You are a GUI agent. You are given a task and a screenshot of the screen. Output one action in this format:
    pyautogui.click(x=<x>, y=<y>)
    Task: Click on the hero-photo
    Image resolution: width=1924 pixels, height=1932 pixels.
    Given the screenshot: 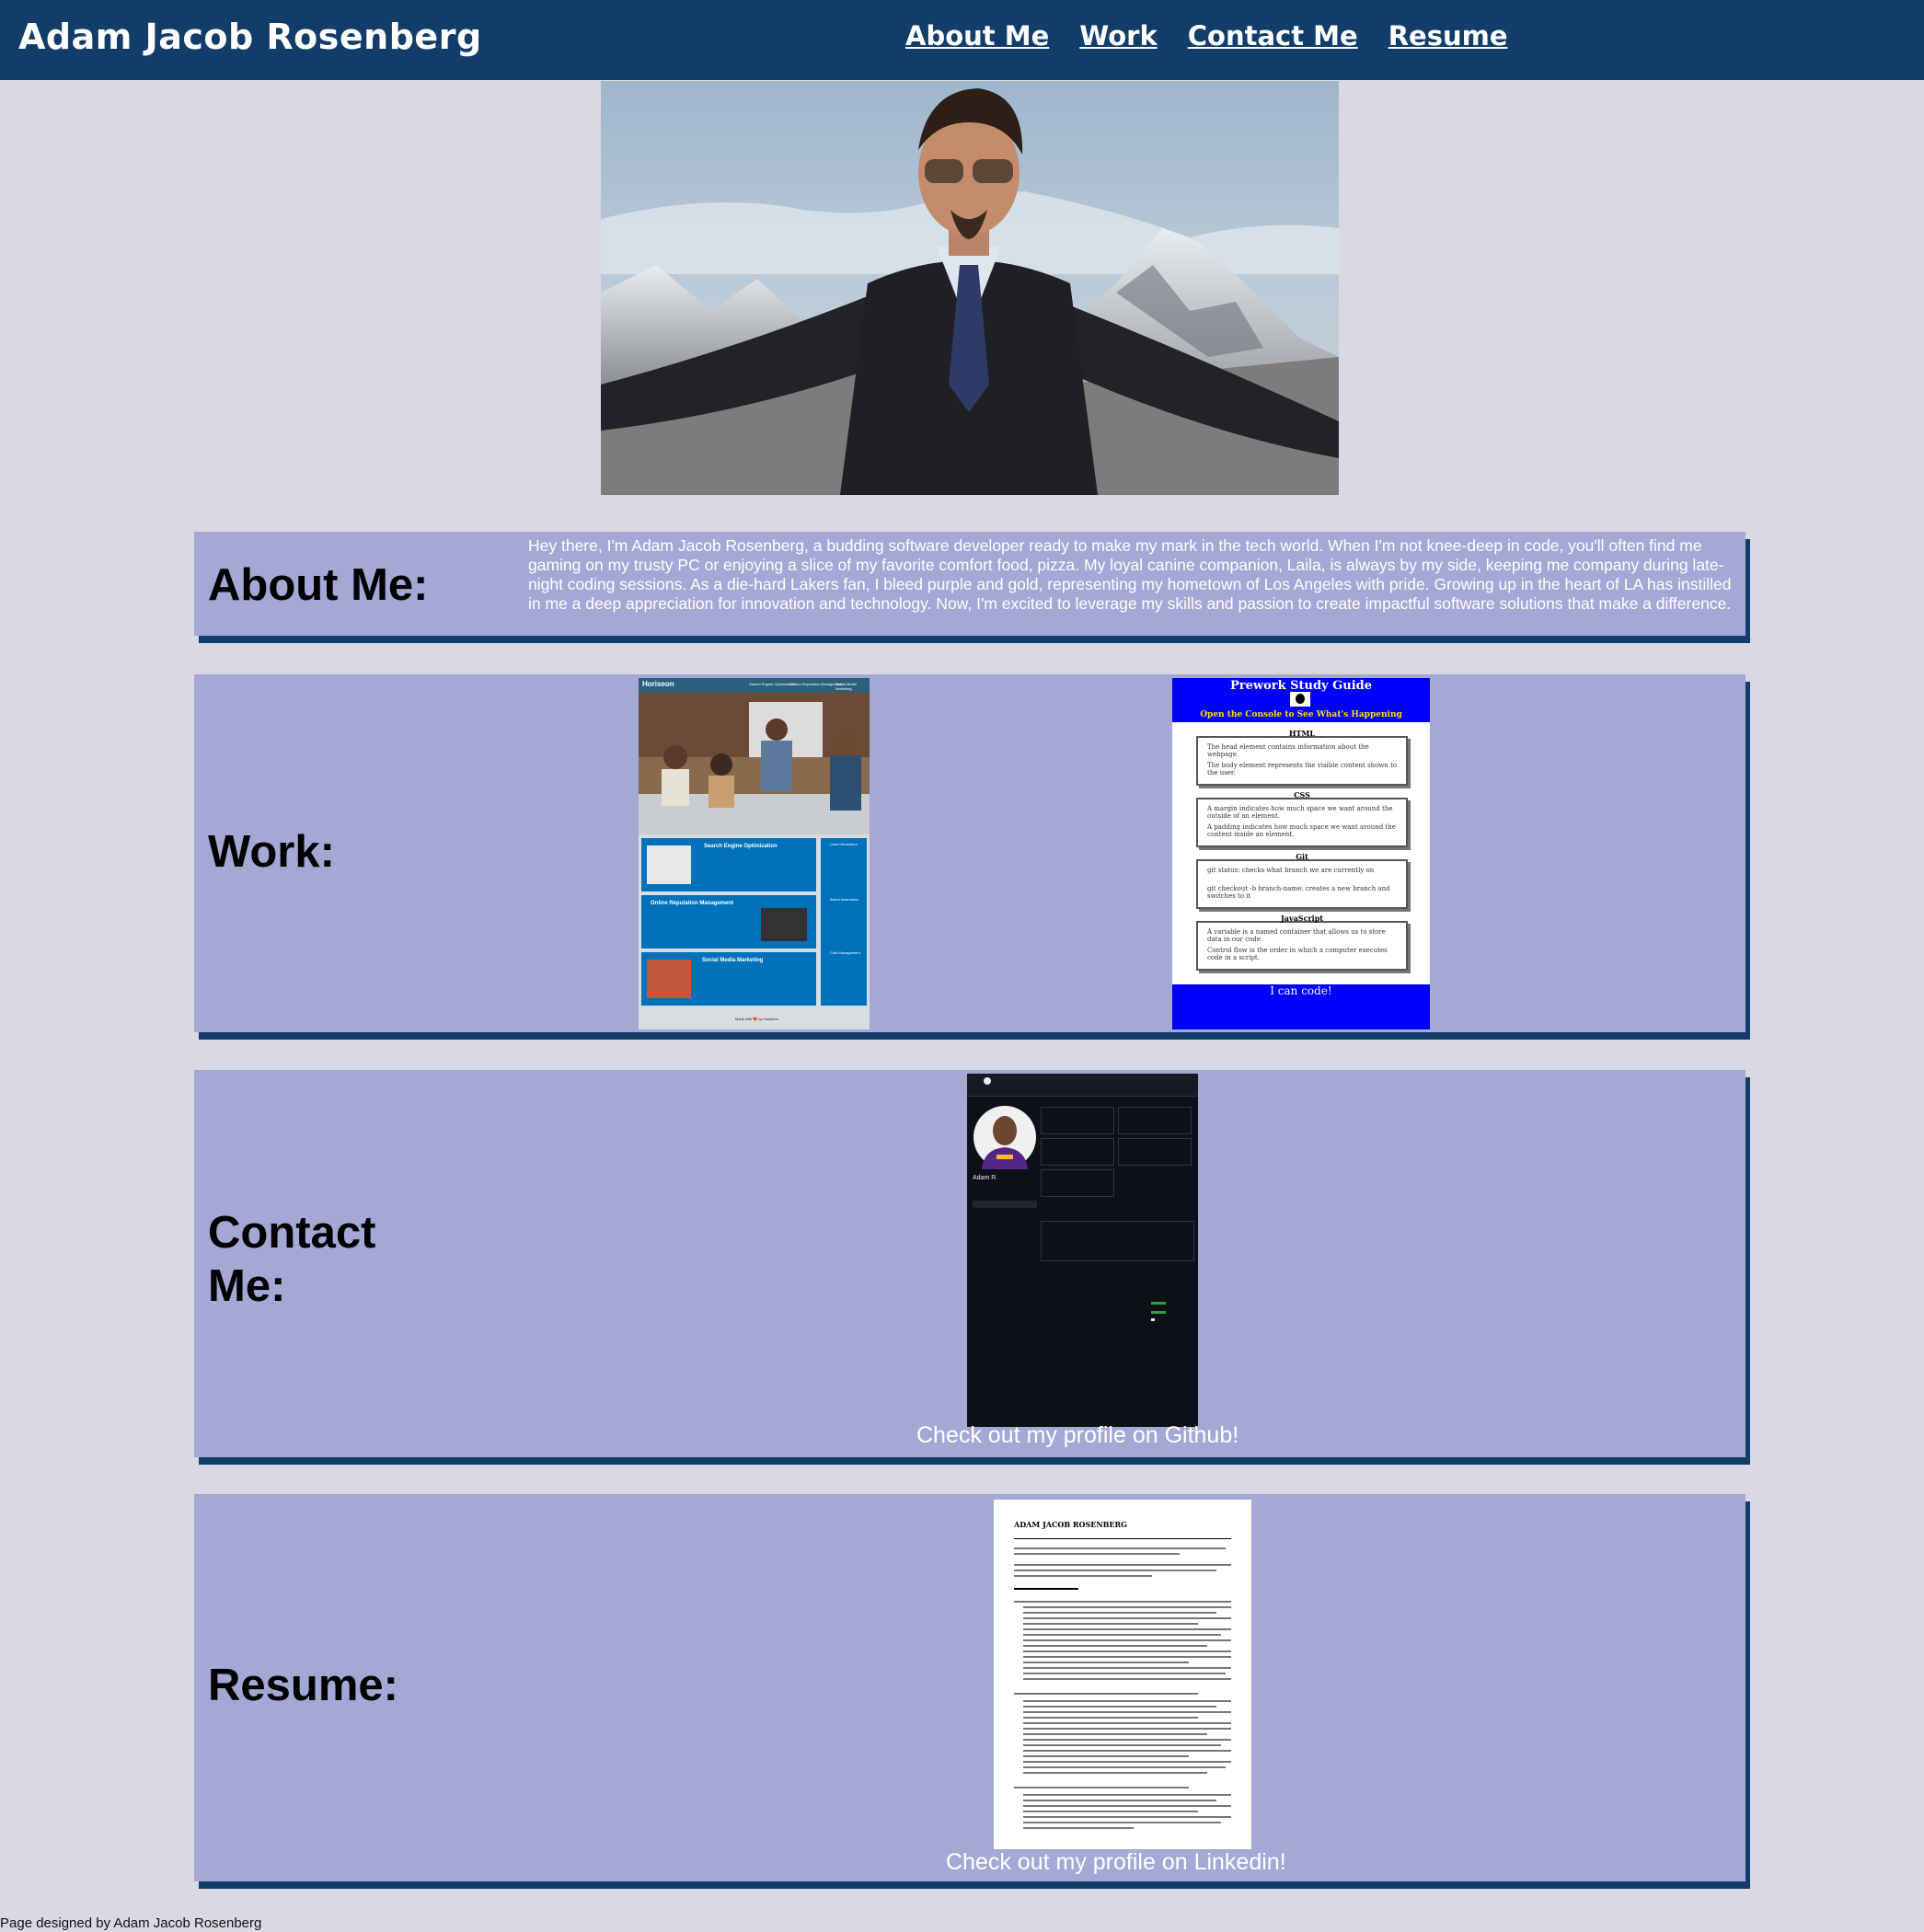 What is the action you would take?
    pyautogui.click(x=970, y=288)
    